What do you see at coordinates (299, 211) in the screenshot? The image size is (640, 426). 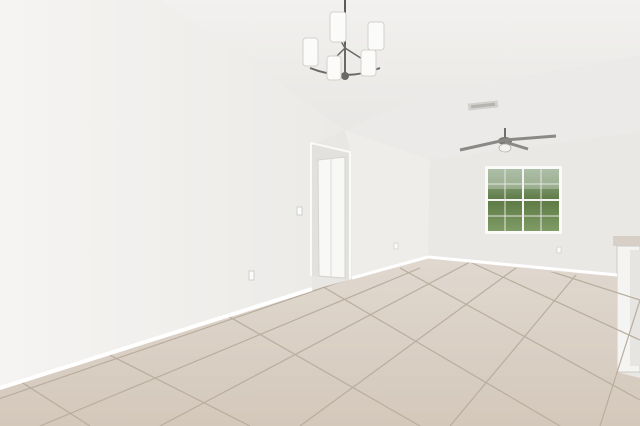 I see `switch-icon` at bounding box center [299, 211].